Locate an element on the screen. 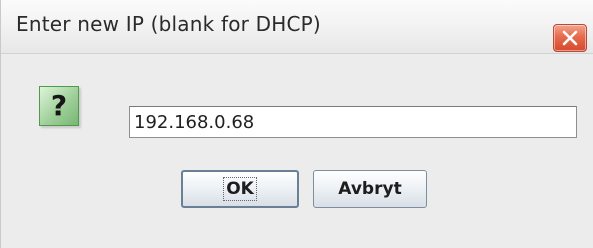 This screenshot has height=248, width=593. close-button is located at coordinates (570, 38).